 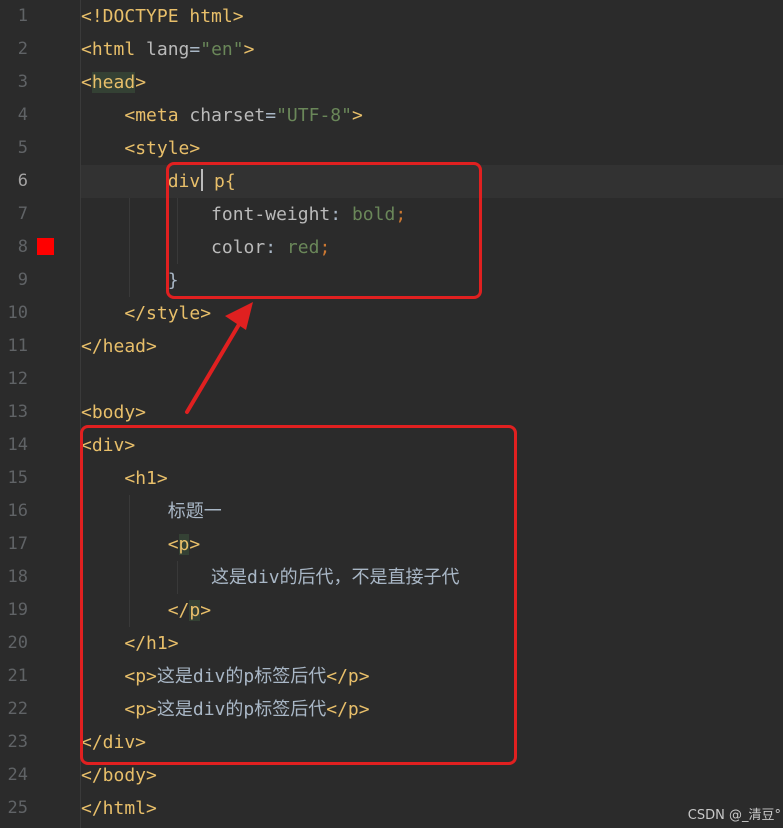 I want to click on line-number: 19, so click(x=17, y=610).